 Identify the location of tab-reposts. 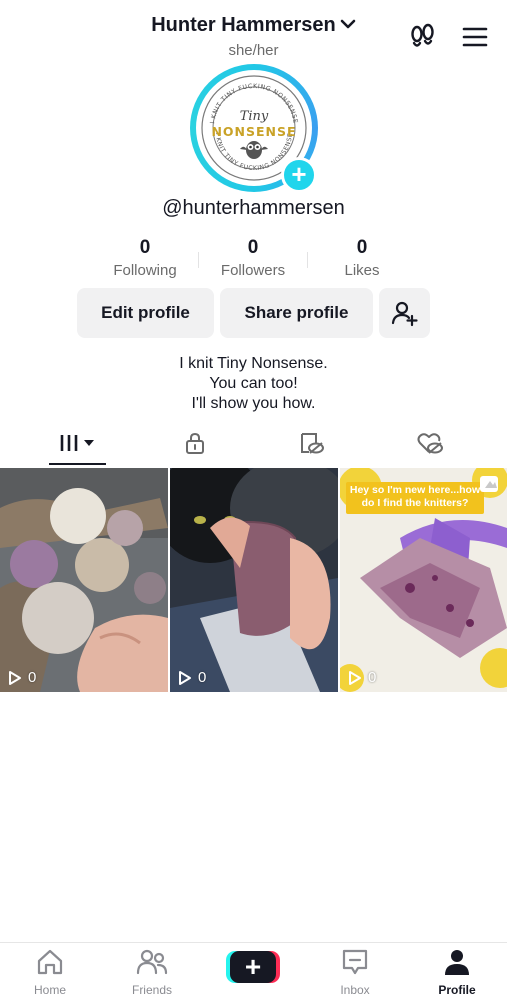
(312, 443).